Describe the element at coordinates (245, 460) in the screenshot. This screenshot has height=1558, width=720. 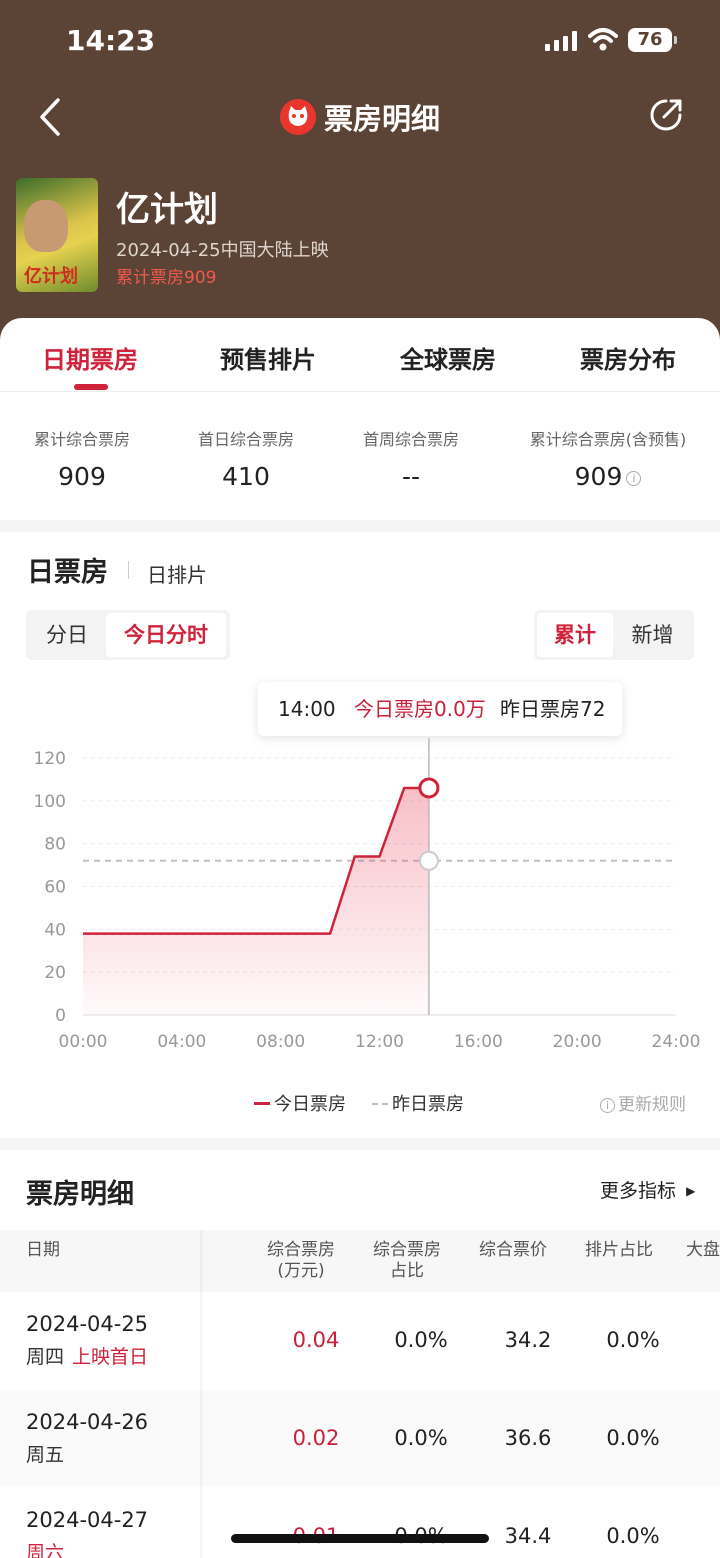
I see `stat-first-day: 首日综合票房 410` at that location.